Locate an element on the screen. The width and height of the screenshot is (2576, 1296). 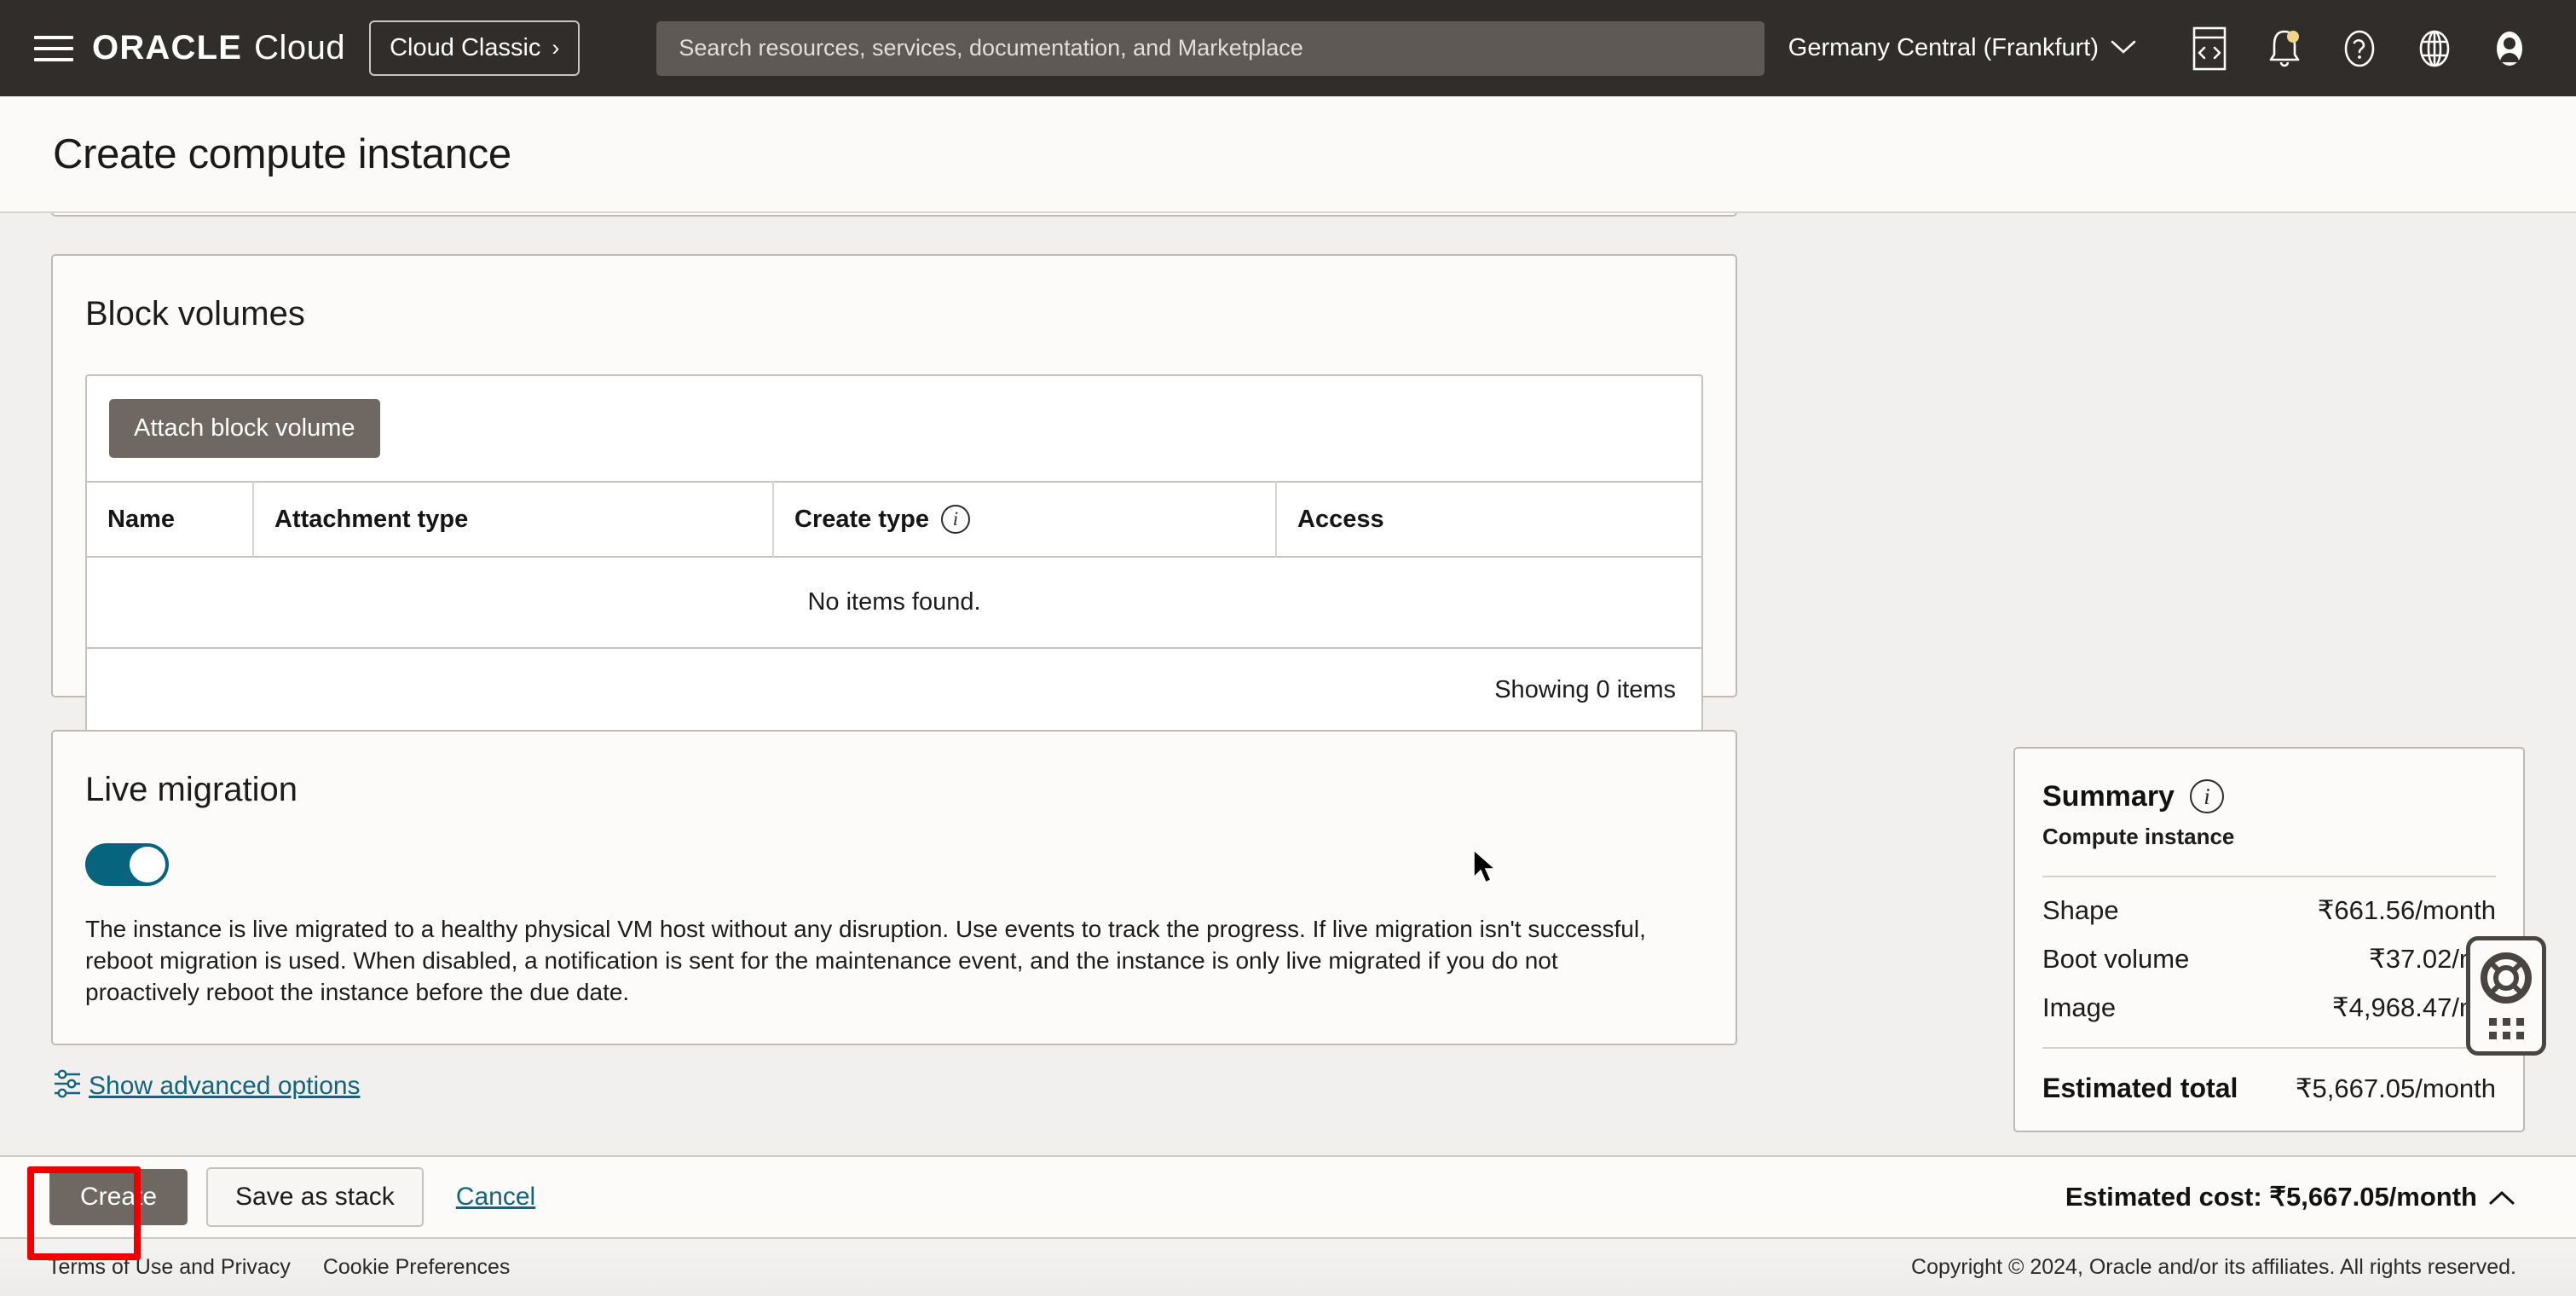
column-label: Name is located at coordinates (141, 519).